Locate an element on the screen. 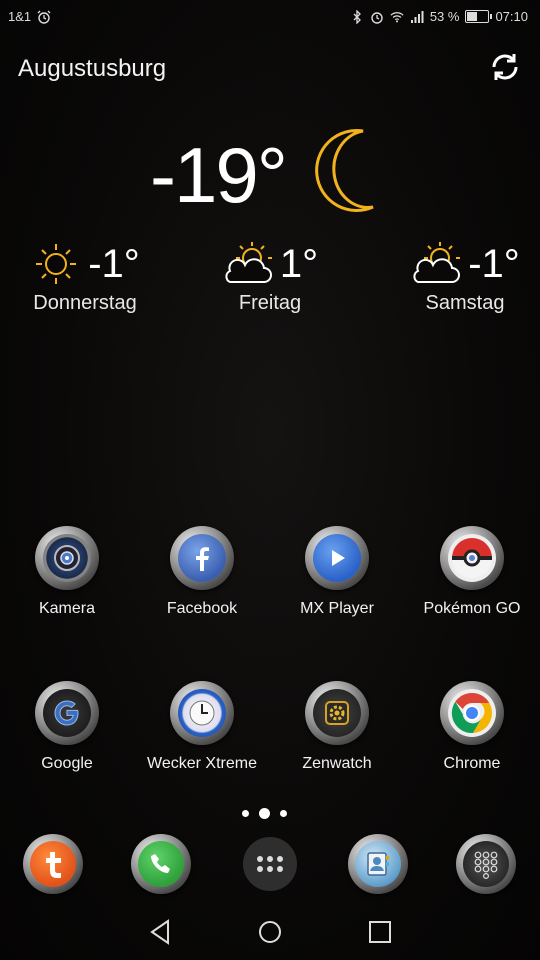  dock-app-t is located at coordinates (53, 864).